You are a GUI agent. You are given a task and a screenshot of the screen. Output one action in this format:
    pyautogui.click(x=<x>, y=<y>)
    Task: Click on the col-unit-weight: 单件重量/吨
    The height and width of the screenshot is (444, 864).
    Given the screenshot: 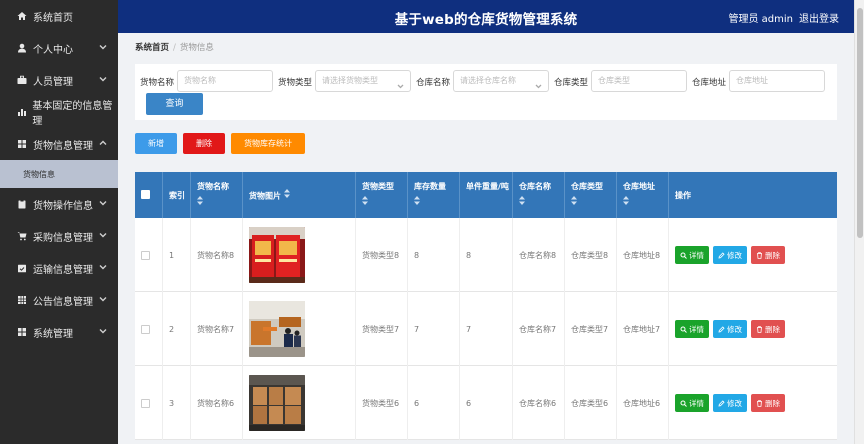 What is the action you would take?
    pyautogui.click(x=486, y=195)
    